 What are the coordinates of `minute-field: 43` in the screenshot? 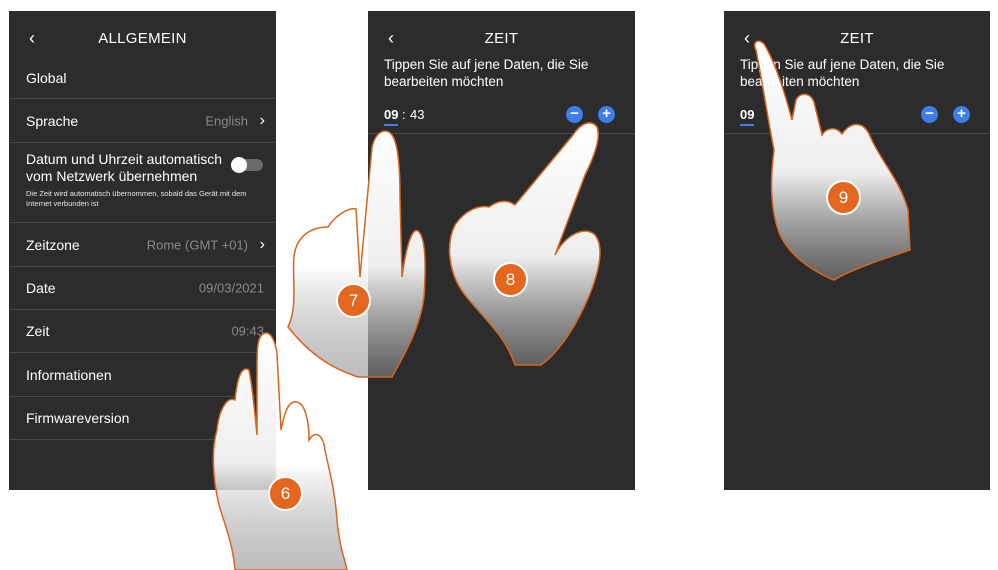 It's located at (417, 114).